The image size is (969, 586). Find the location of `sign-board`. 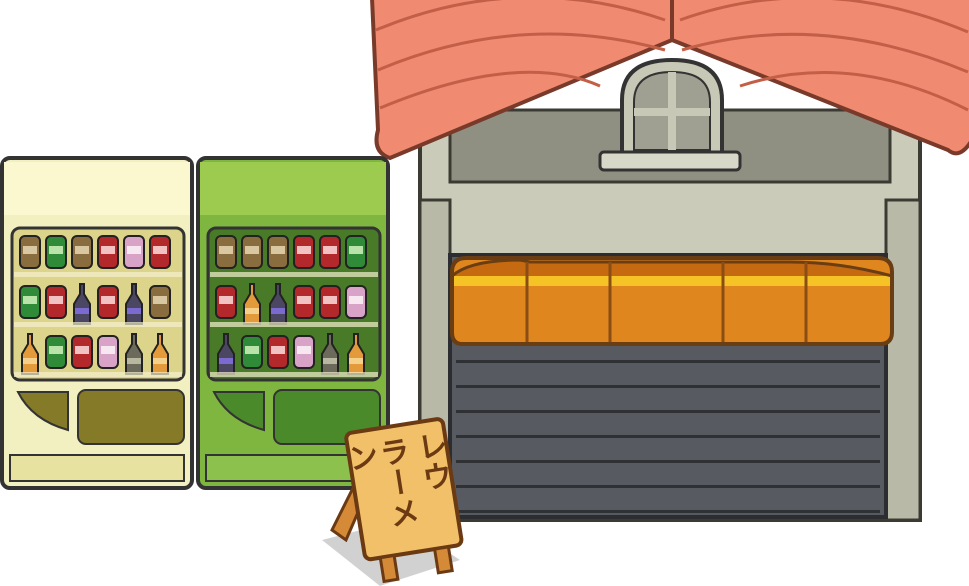

sign-board is located at coordinates (404, 489).